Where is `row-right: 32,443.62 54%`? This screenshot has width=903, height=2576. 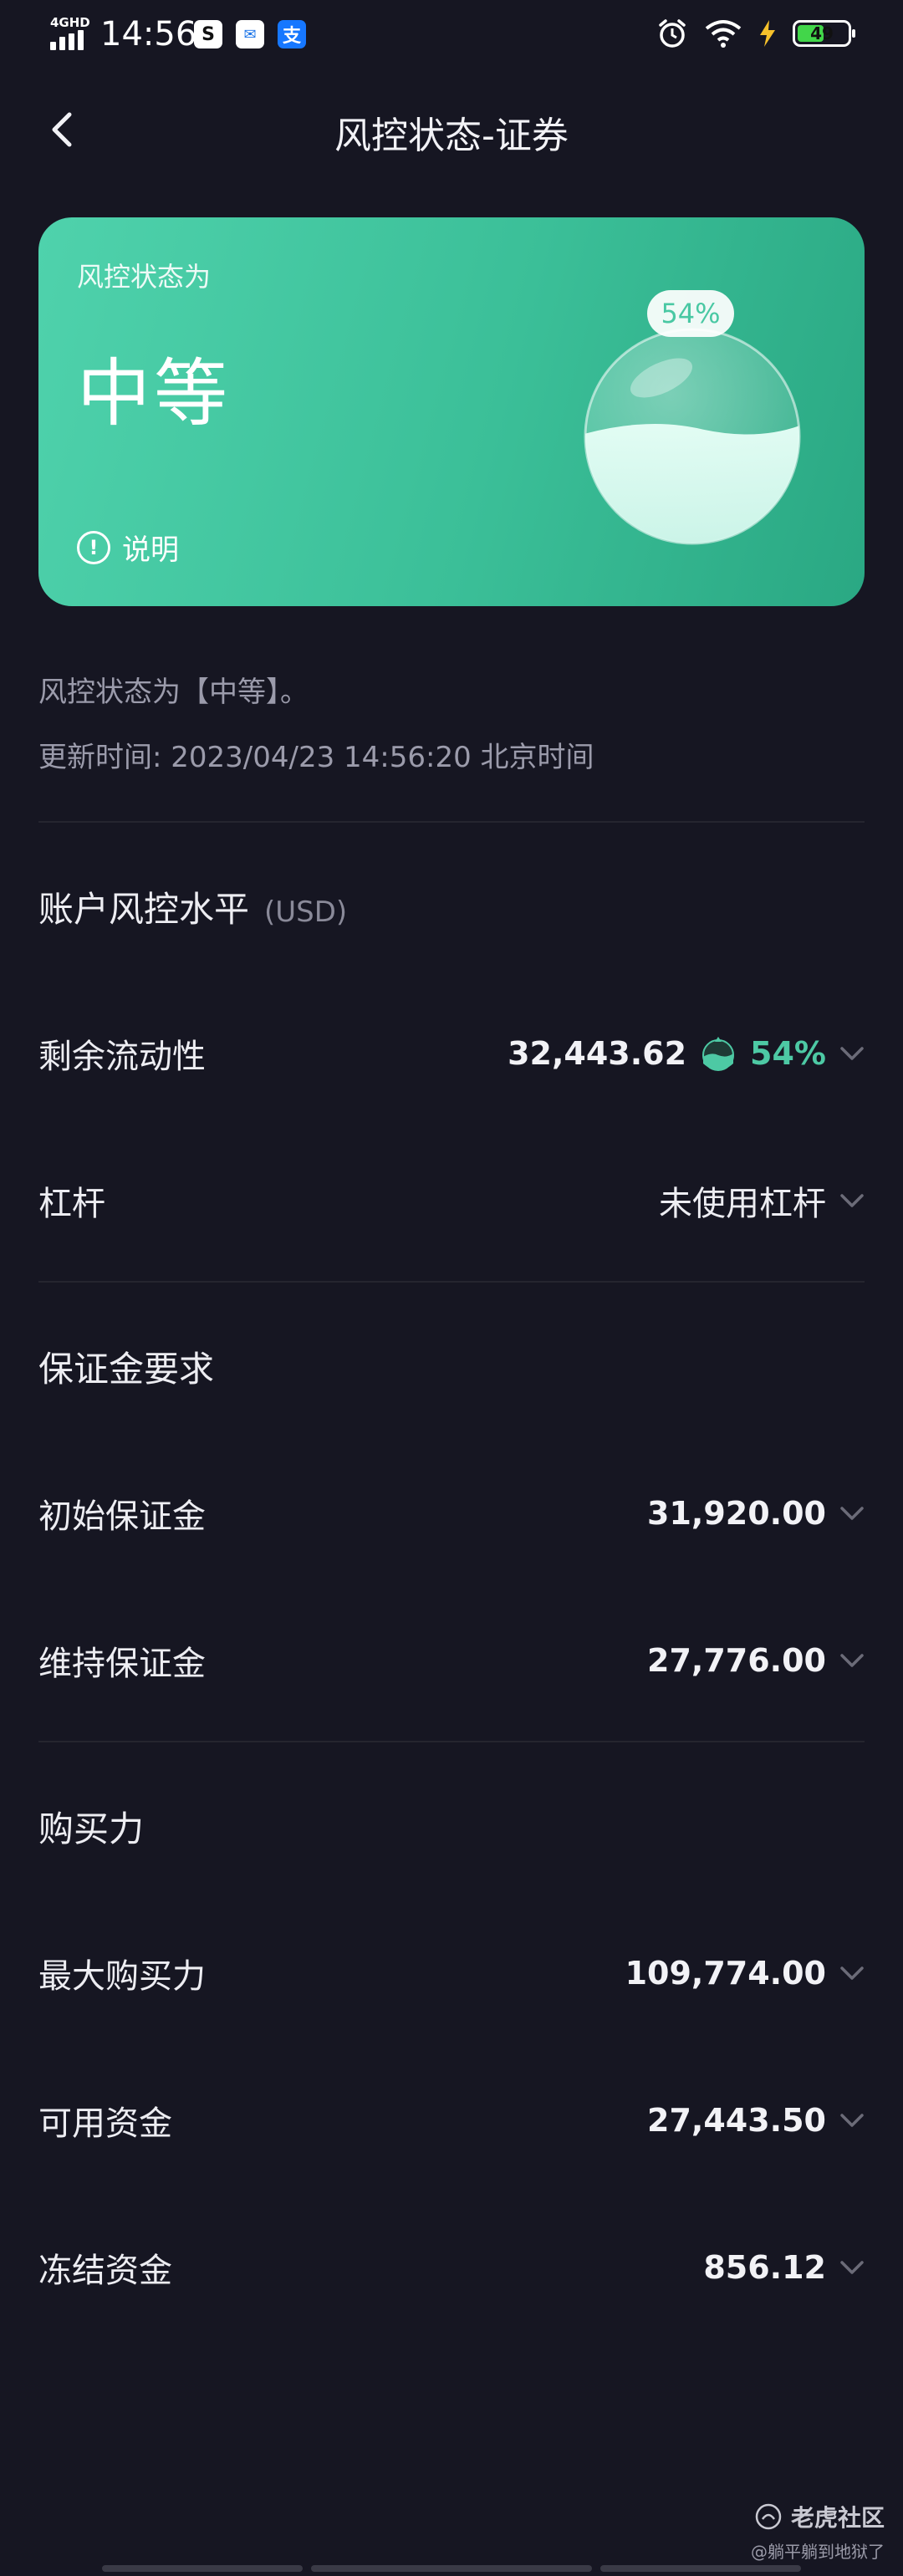 row-right: 32,443.62 54% is located at coordinates (687, 1053).